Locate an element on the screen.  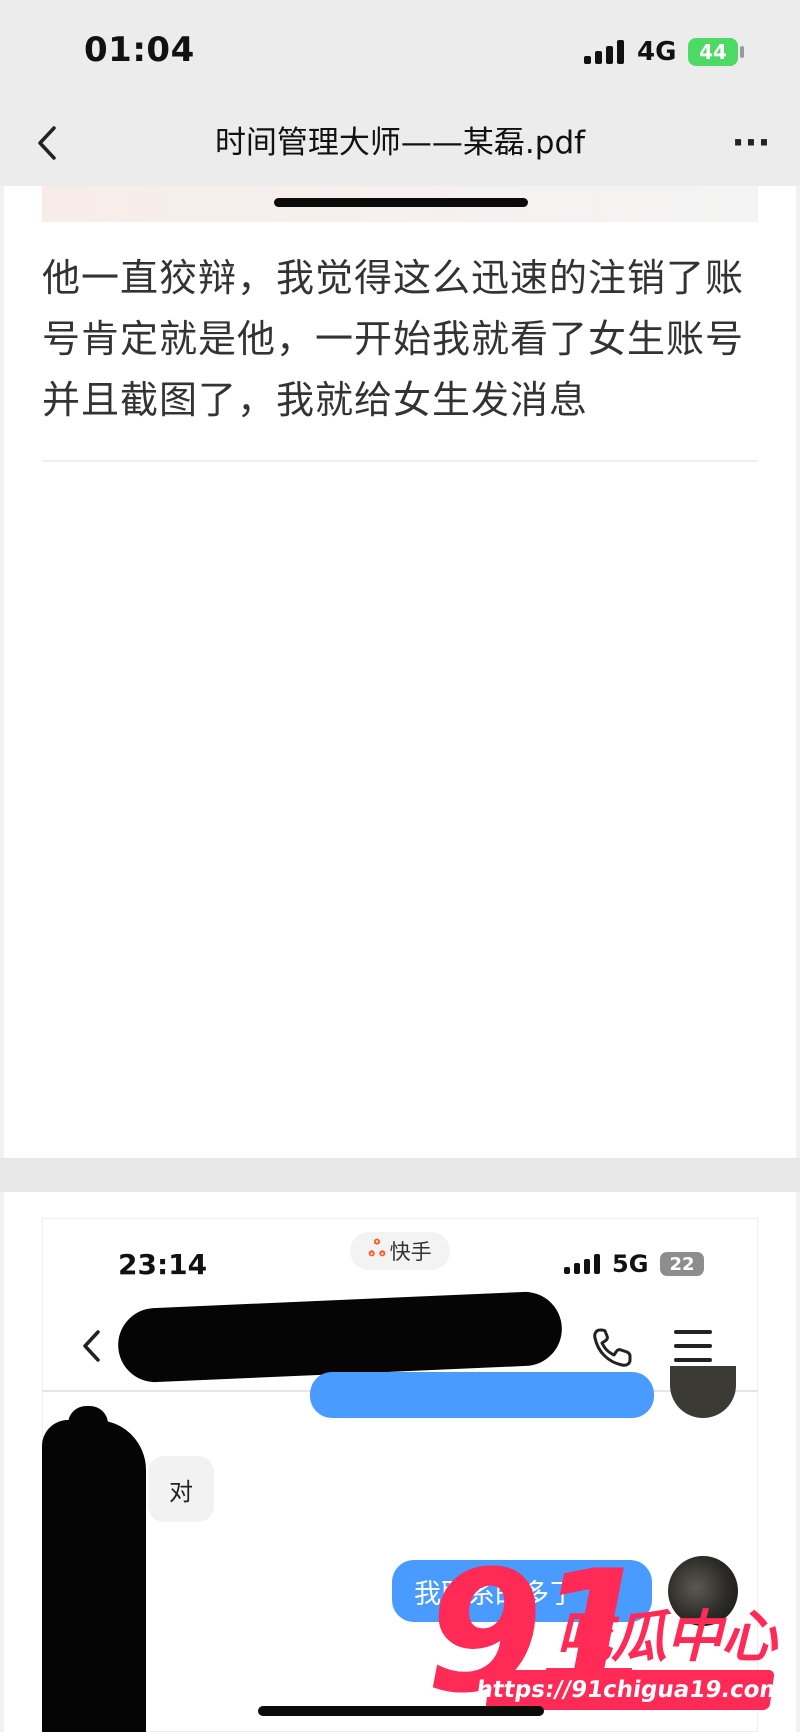
phone-icon is located at coordinates (612, 1347).